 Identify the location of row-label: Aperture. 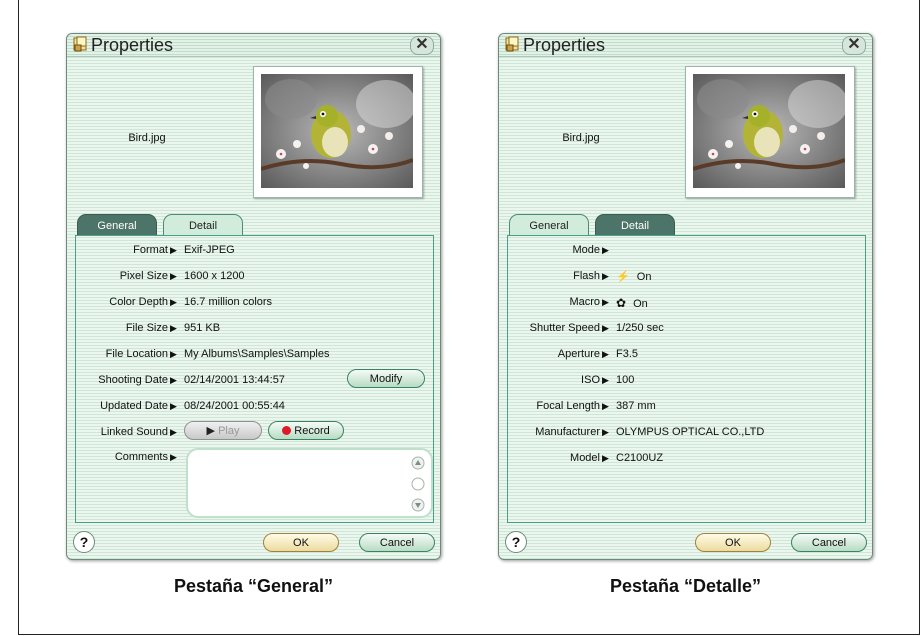
(578, 354).